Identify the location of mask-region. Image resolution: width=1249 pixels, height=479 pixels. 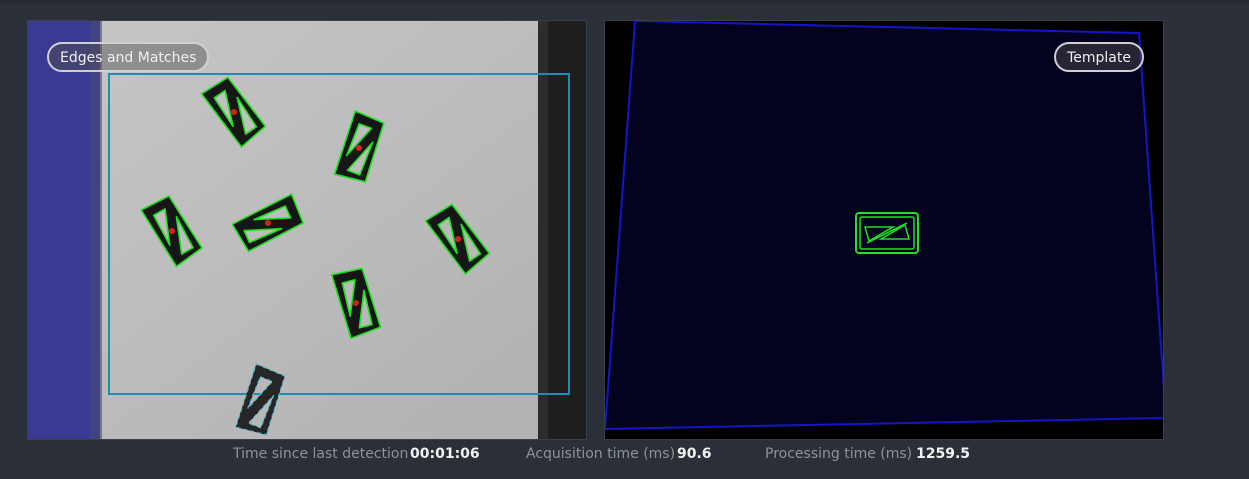
(64, 230).